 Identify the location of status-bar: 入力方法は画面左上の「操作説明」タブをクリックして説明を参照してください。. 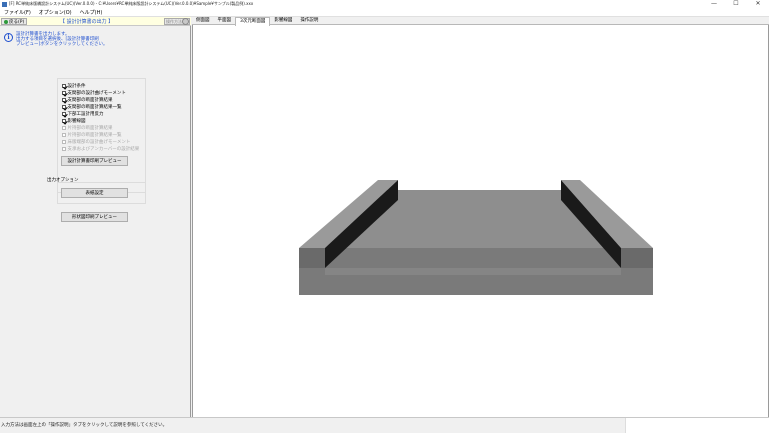
(384, 425).